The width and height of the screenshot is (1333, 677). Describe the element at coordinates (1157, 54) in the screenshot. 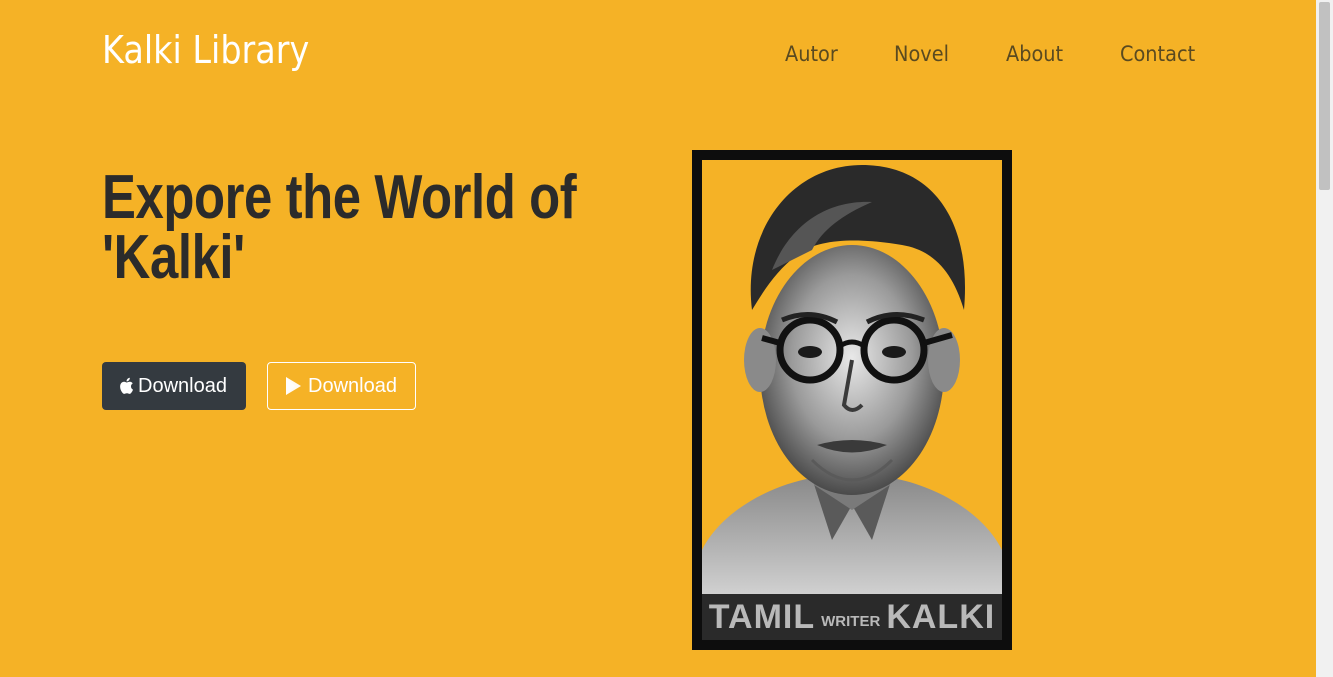

I see `nav-link-contact: Contact` at that location.